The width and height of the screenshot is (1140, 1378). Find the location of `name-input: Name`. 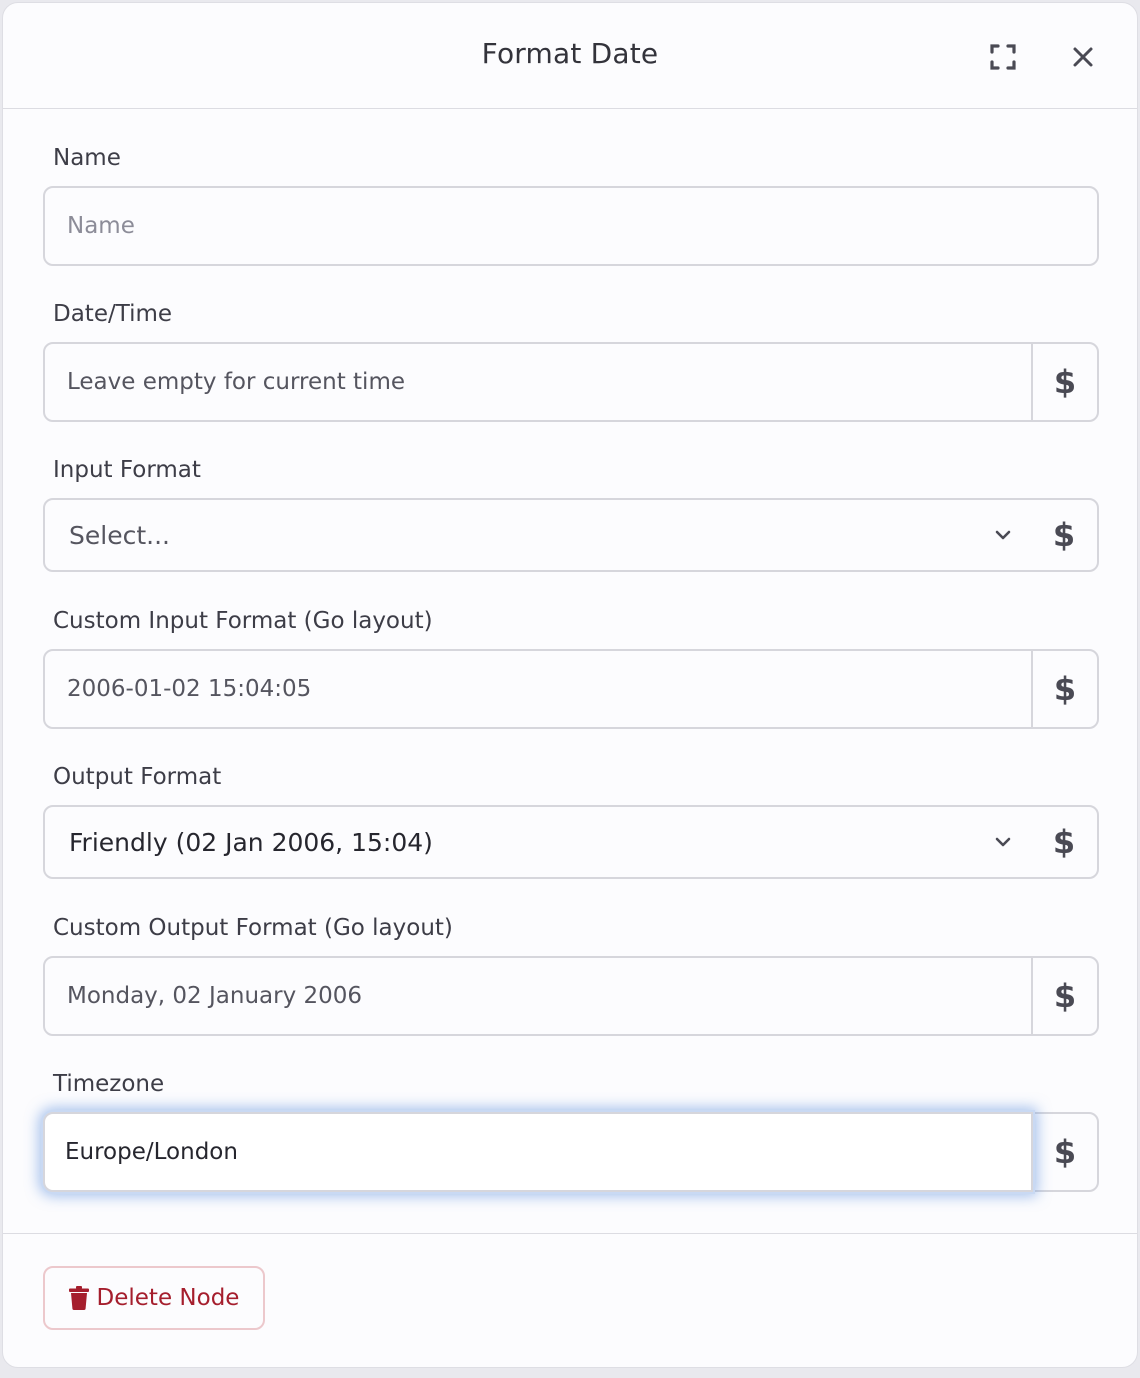

name-input: Name is located at coordinates (571, 226).